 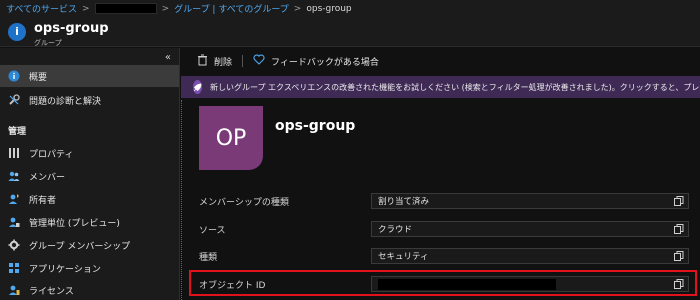 I want to click on feedback-button: フィードバックがある場合, so click(x=316, y=61).